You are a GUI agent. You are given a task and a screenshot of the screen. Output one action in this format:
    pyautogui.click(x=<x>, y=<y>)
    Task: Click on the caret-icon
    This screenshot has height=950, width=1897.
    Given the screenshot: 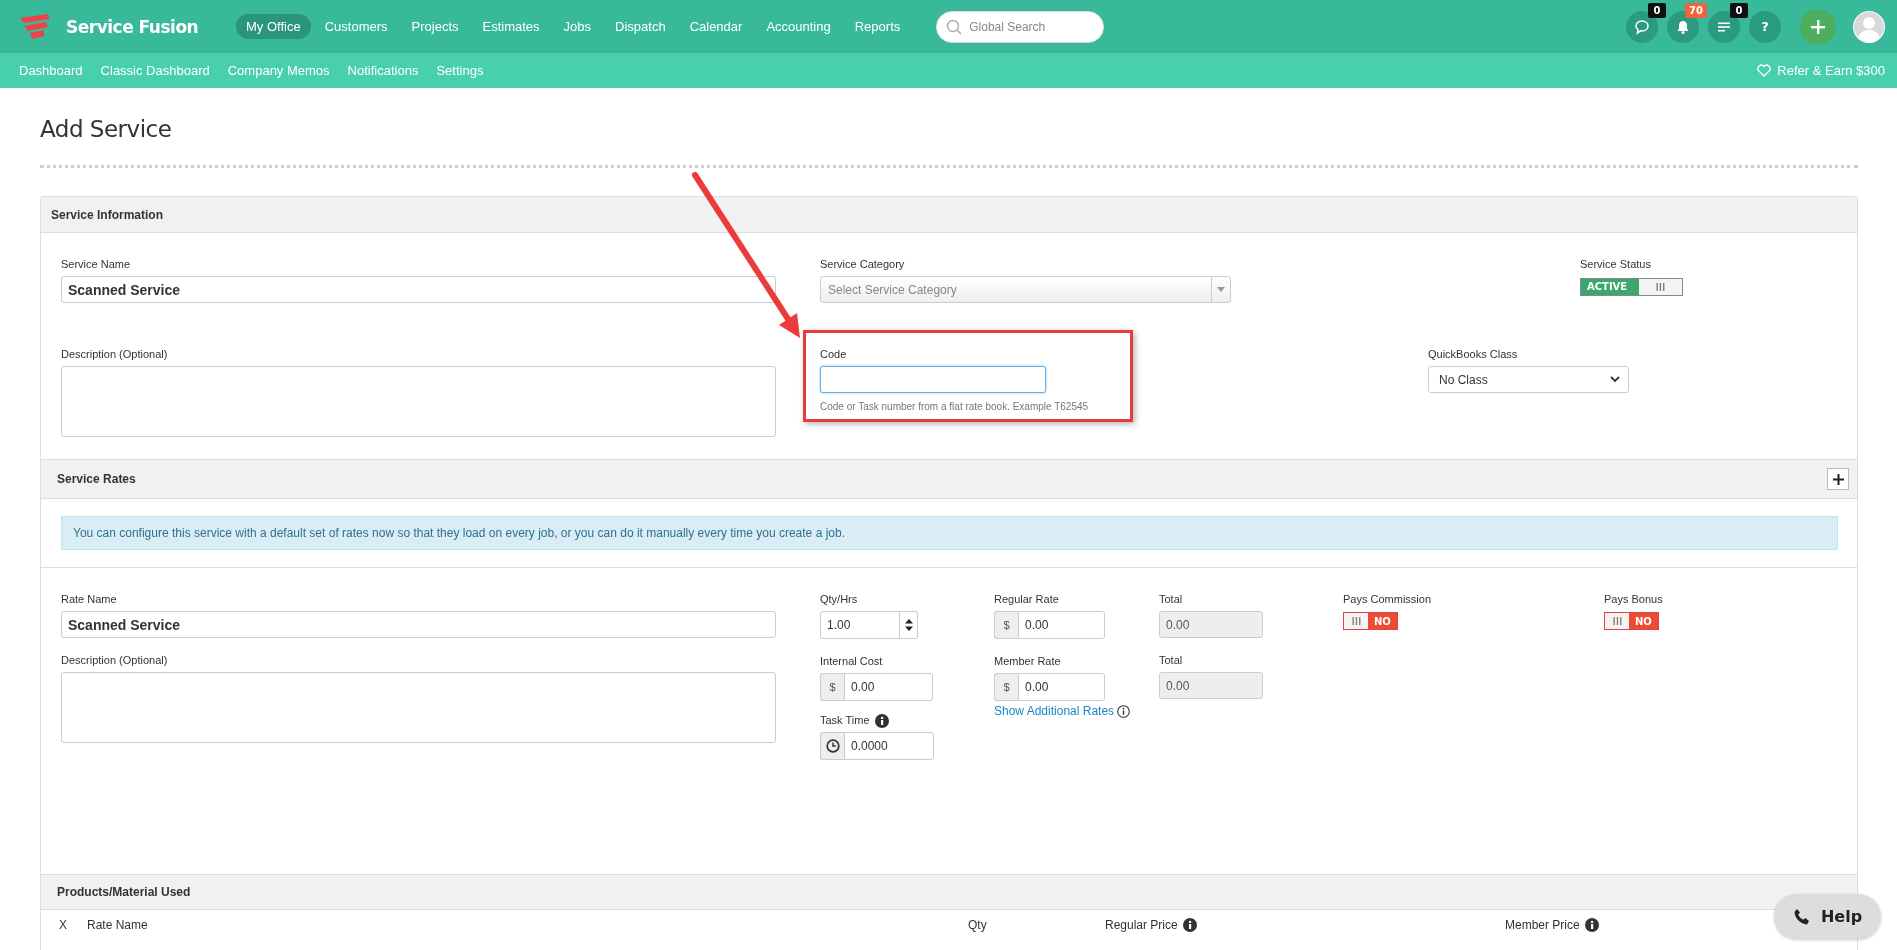 What is the action you would take?
    pyautogui.click(x=1221, y=289)
    